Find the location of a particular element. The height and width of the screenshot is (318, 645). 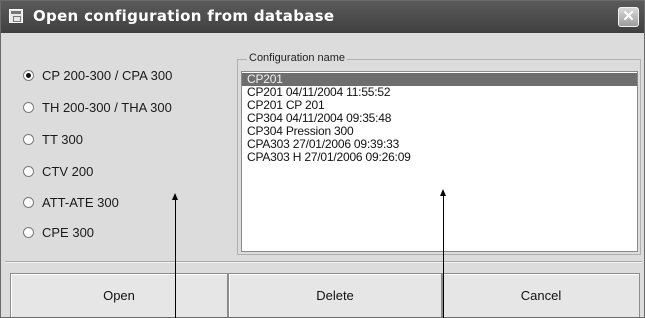

list-item: CPA303 H 27/01/2006 09:26:09 is located at coordinates (439, 157).